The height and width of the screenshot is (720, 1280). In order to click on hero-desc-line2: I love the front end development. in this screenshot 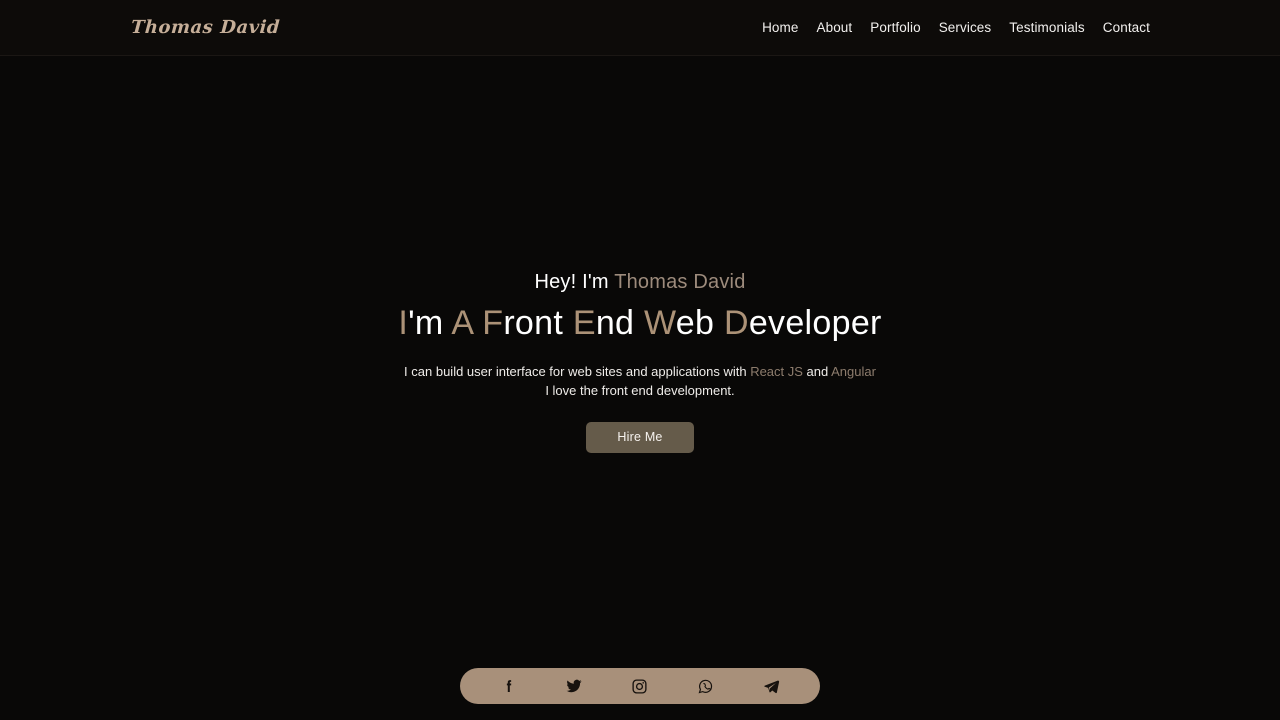, I will do `click(640, 390)`.